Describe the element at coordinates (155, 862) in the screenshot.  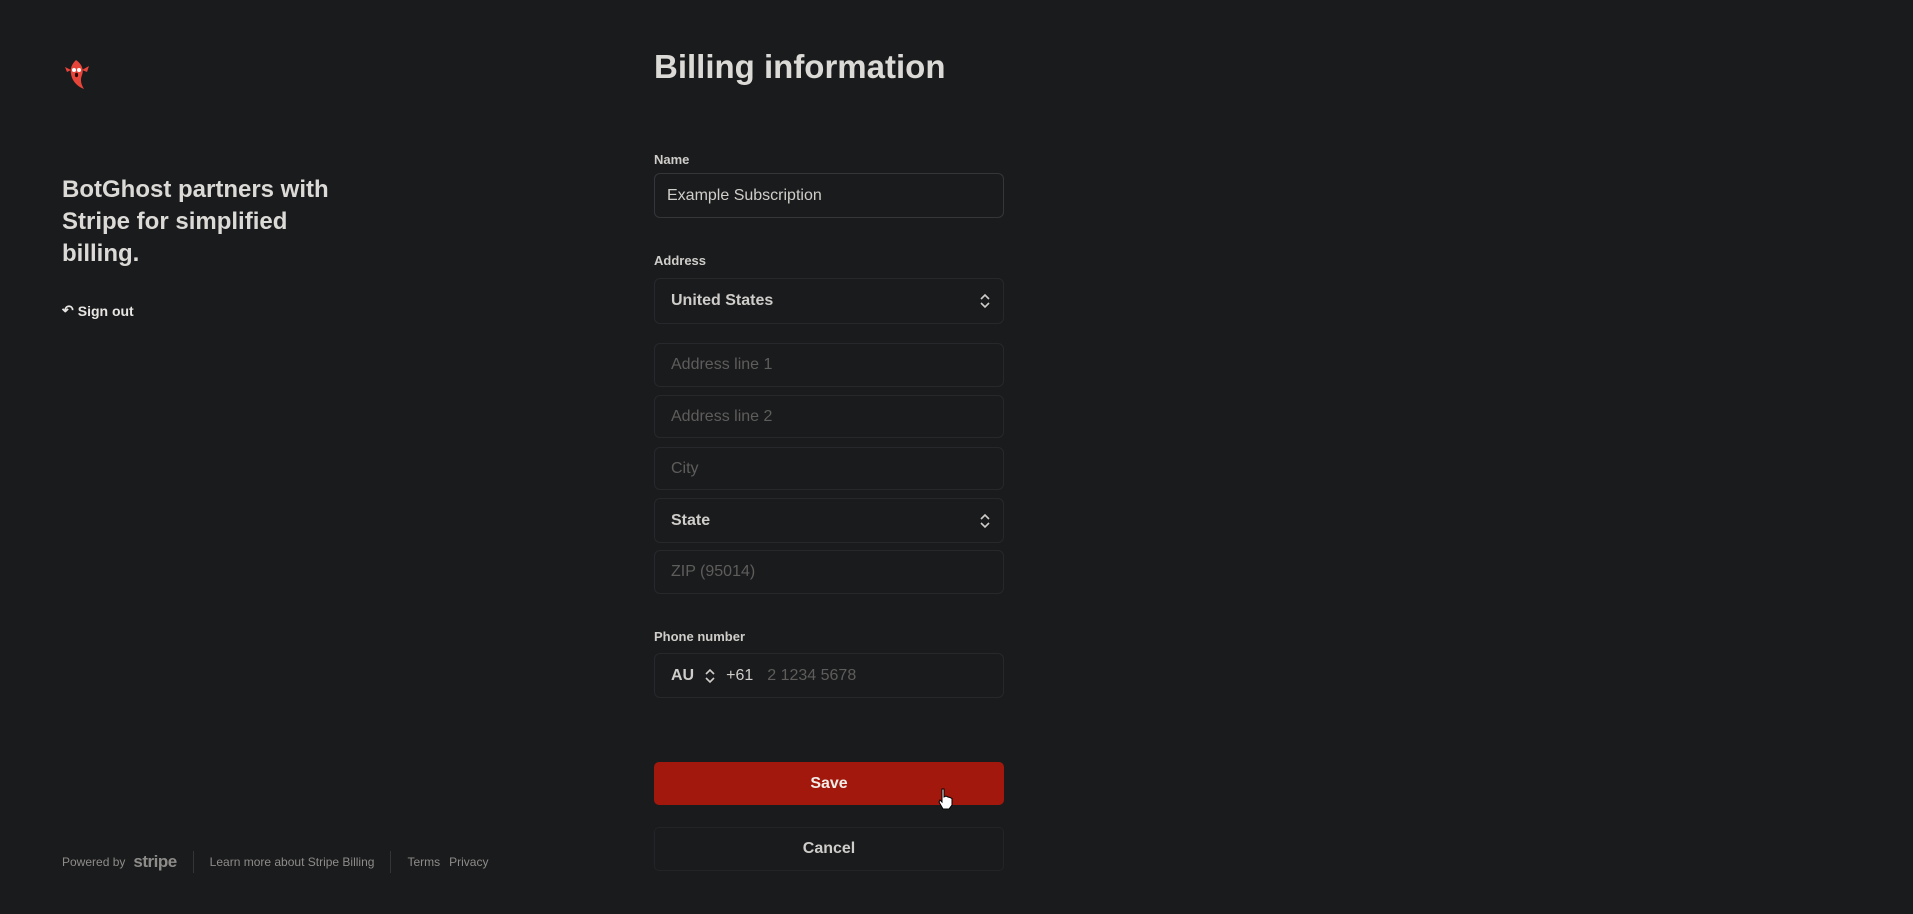
I see `stripe-logo: stripe` at that location.